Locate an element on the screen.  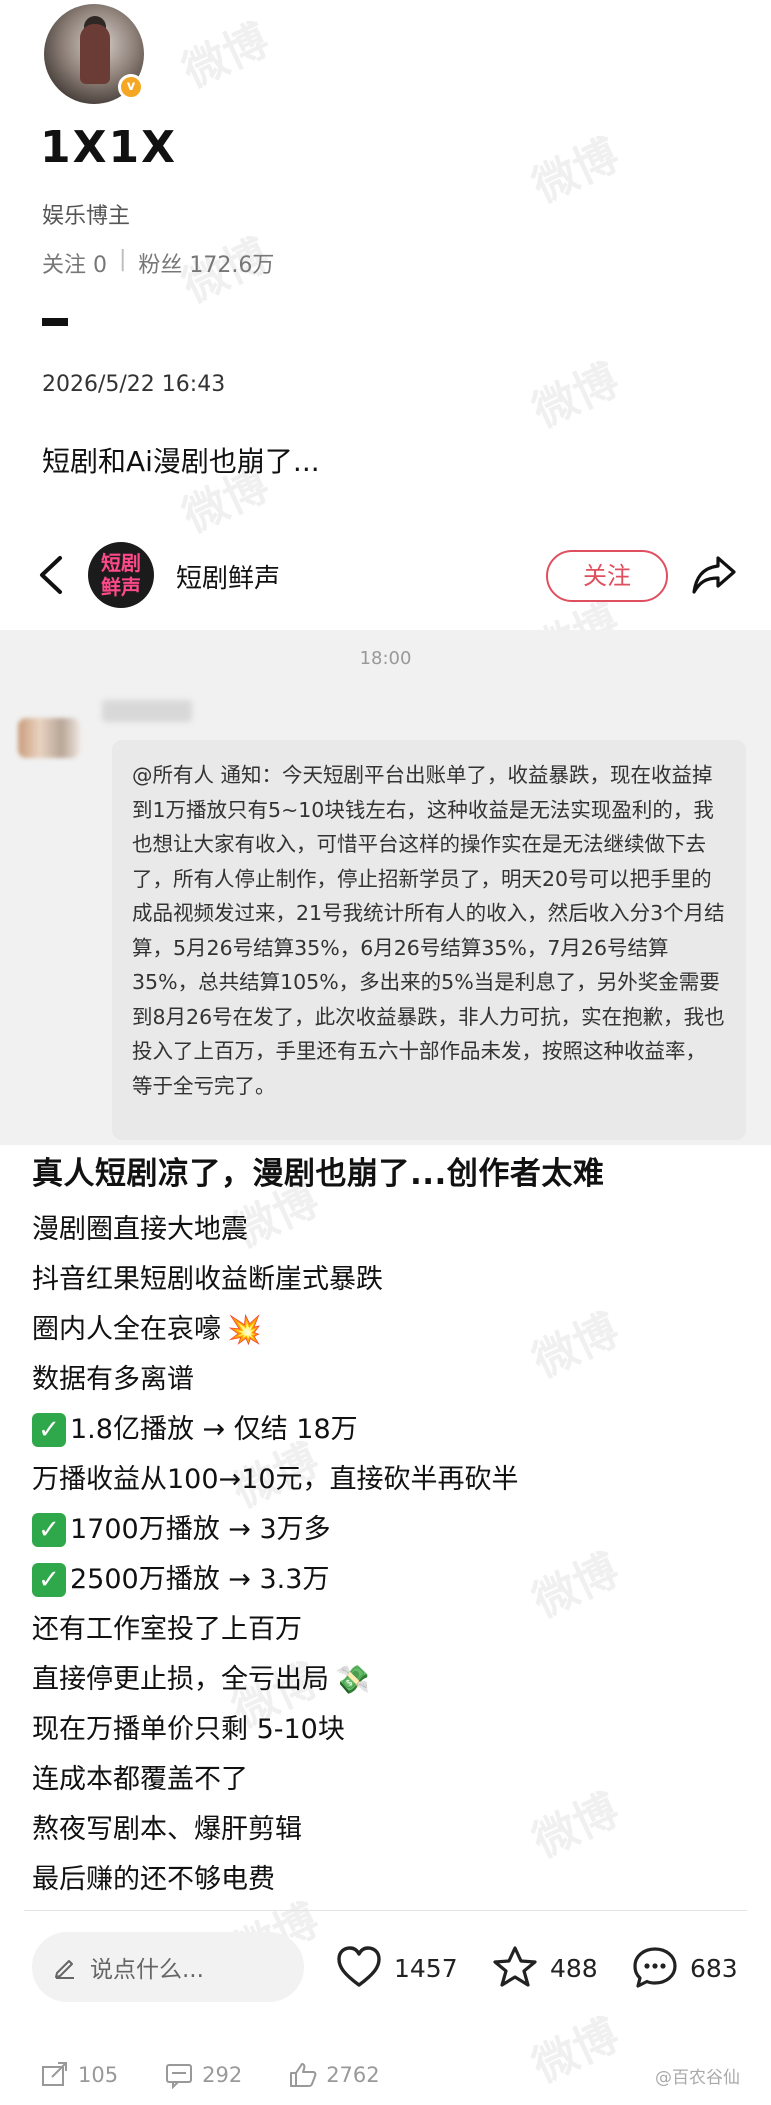
note-line: 万播收益从100→10元，直接砍半再砍半 is located at coordinates (392, 1480).